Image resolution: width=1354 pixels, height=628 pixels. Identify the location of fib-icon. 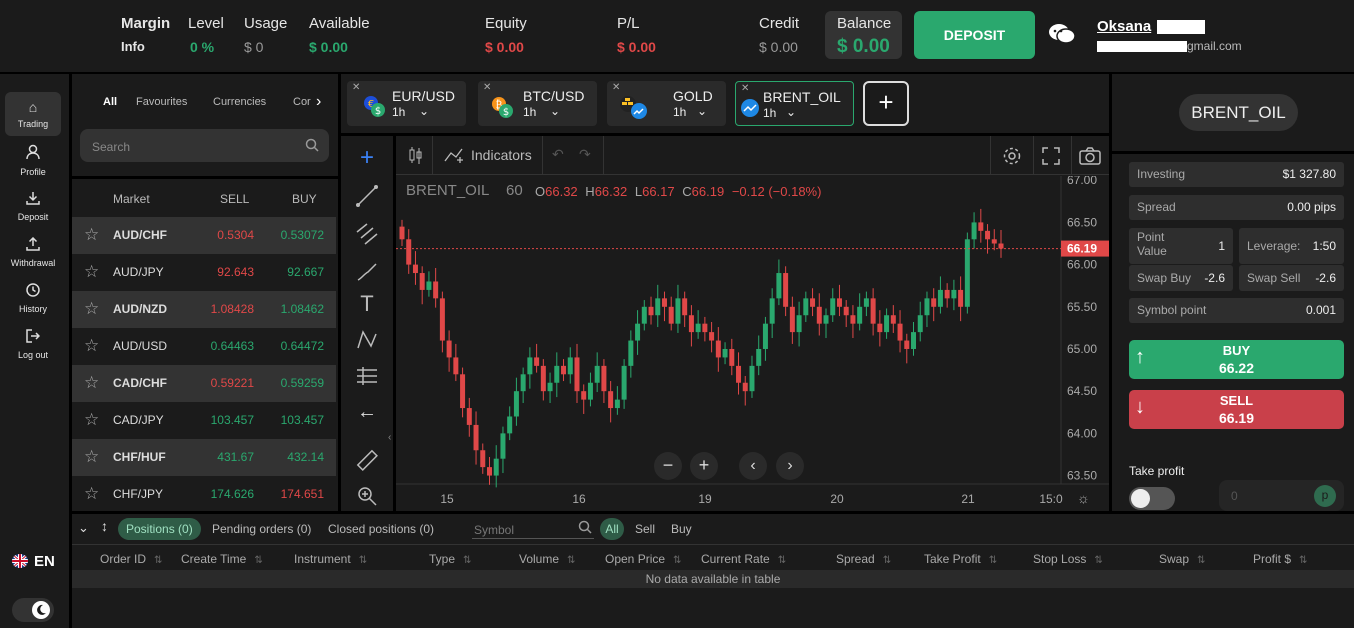
(367, 234).